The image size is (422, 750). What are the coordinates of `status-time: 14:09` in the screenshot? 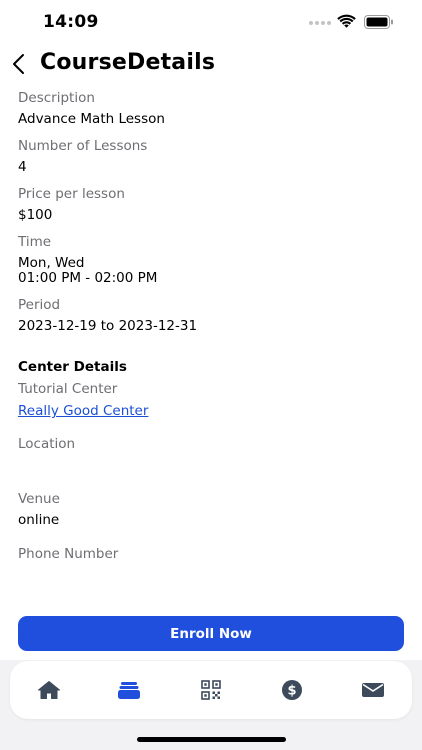 It's located at (71, 22).